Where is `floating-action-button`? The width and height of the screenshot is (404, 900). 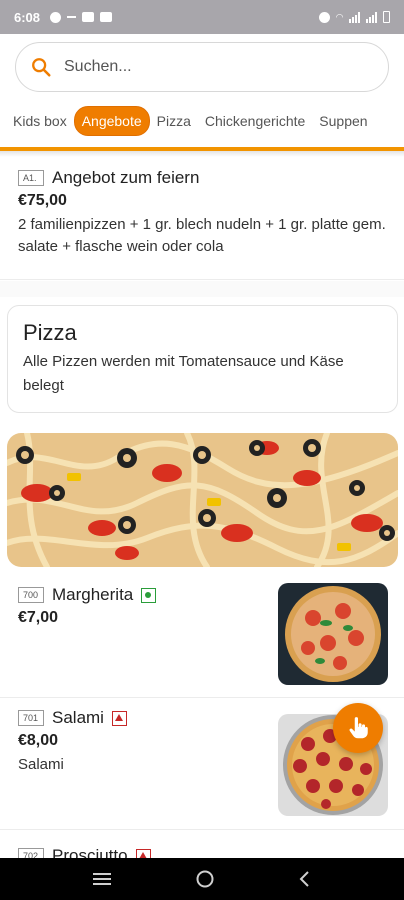 floating-action-button is located at coordinates (358, 728).